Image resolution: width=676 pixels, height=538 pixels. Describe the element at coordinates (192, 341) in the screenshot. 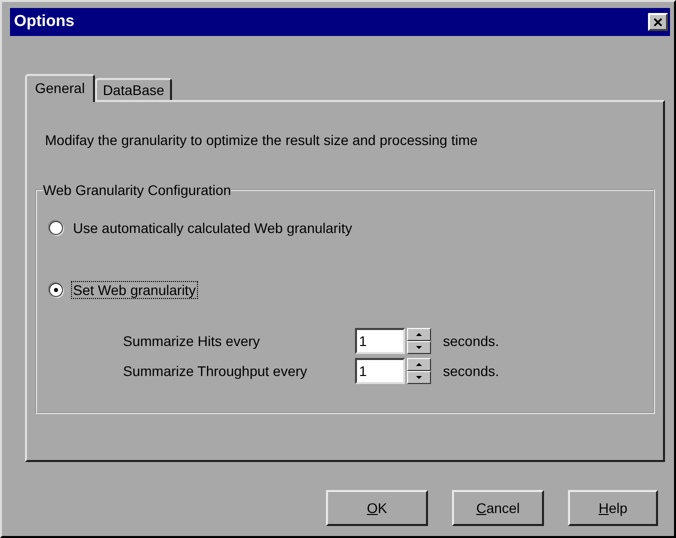

I see `setting-label: Summarize Hits every` at that location.